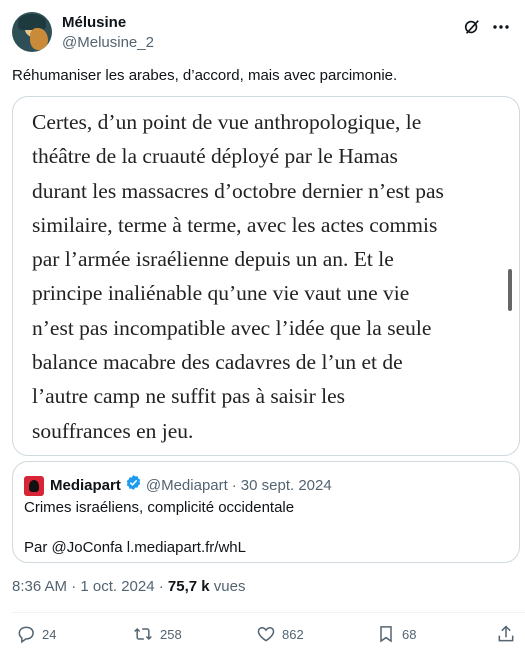  I want to click on author-display-name: Mélusine, so click(108, 23).